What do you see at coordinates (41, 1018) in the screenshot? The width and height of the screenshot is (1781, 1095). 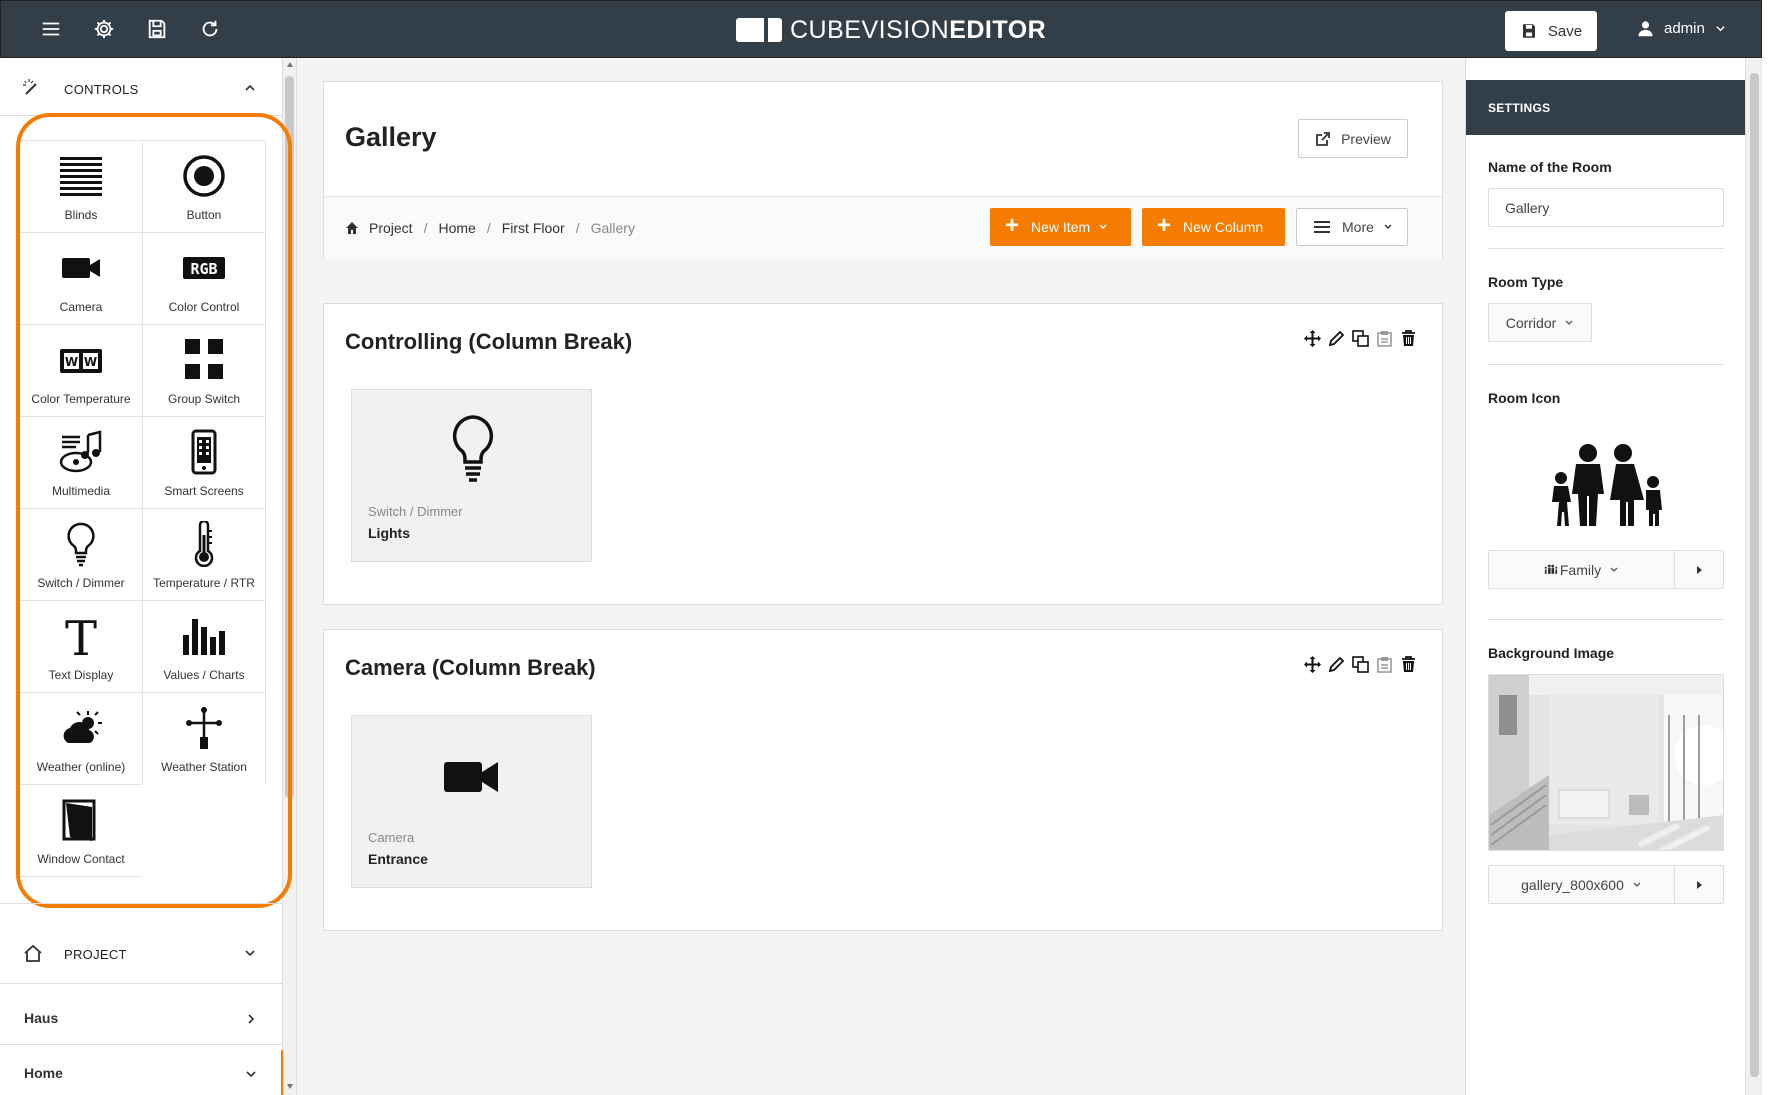 I see `nav-item-label: Haus` at bounding box center [41, 1018].